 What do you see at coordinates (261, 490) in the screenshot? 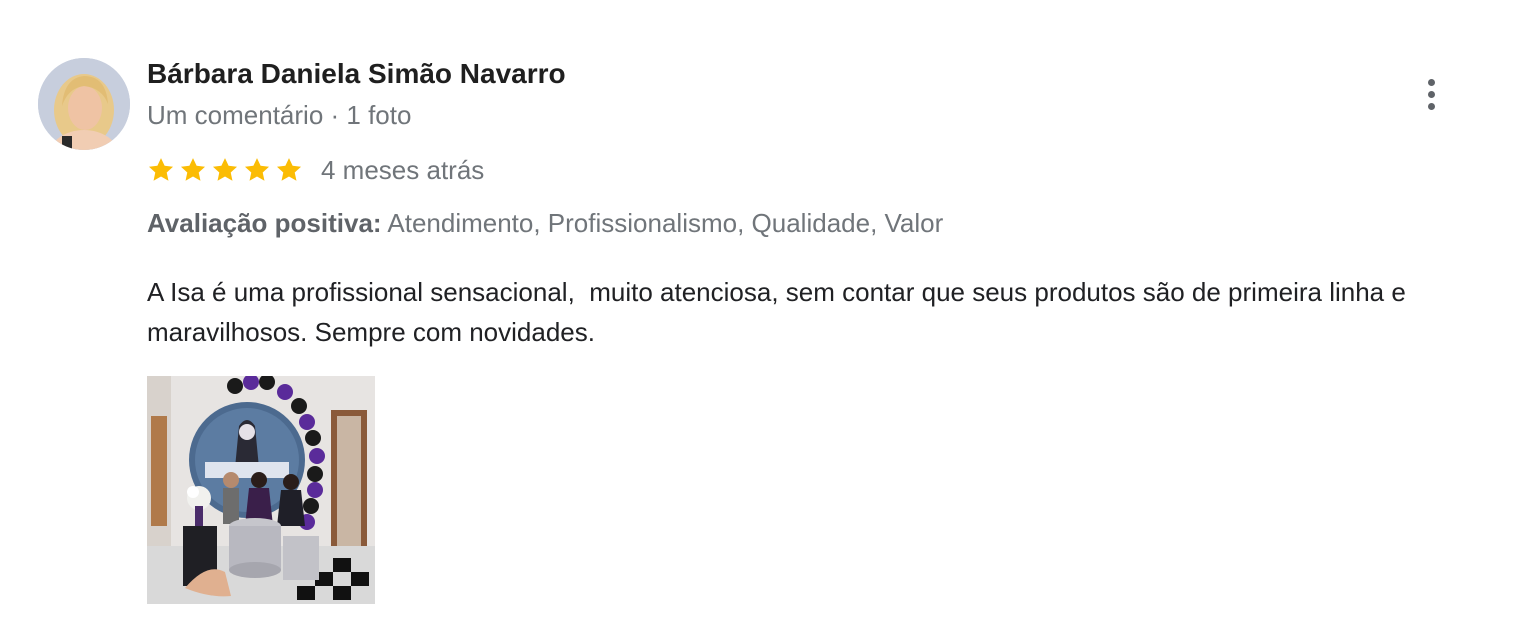
I see `review-photo` at bounding box center [261, 490].